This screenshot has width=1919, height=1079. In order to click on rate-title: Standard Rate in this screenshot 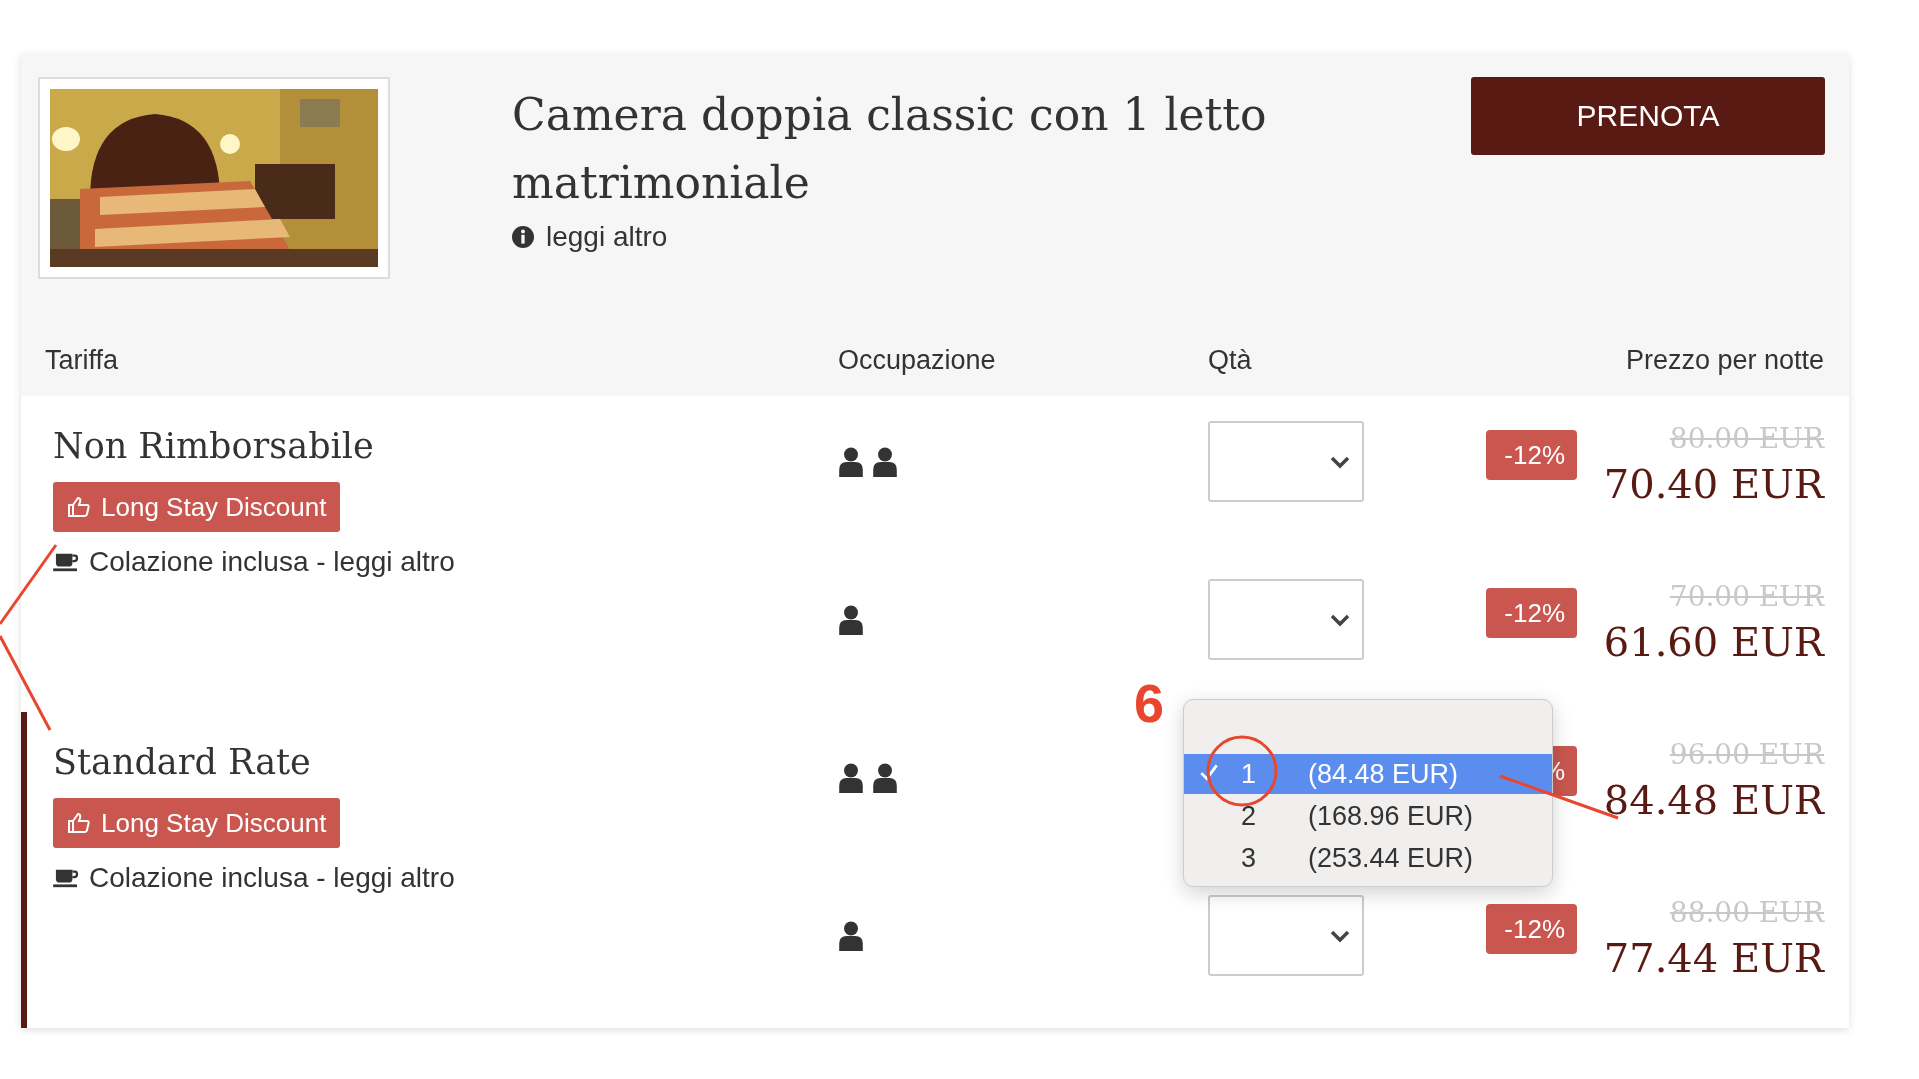, I will do `click(182, 762)`.